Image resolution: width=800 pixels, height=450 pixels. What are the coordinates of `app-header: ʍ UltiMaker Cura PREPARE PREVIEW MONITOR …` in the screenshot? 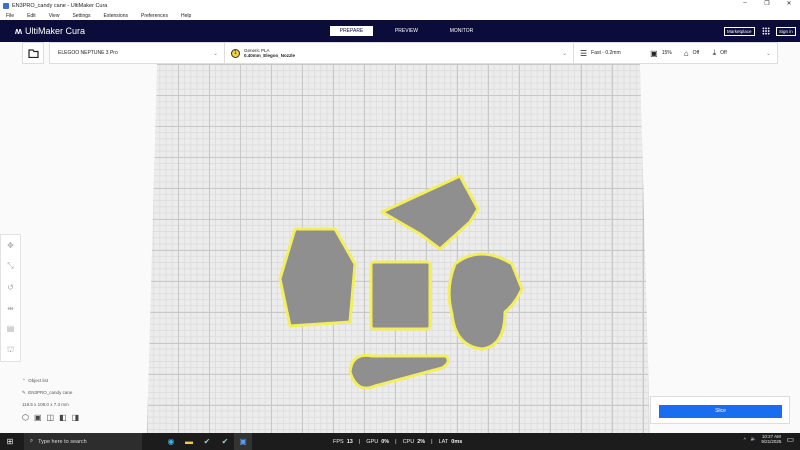 It's located at (400, 31).